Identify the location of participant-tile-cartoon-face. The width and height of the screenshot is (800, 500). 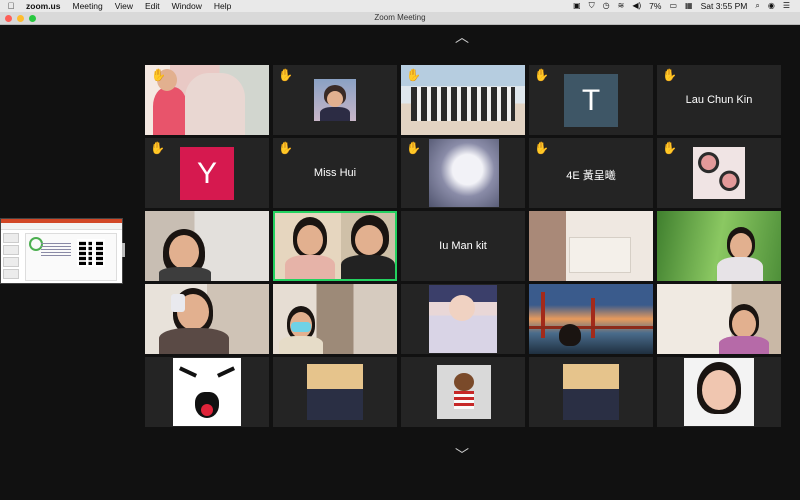
(207, 392).